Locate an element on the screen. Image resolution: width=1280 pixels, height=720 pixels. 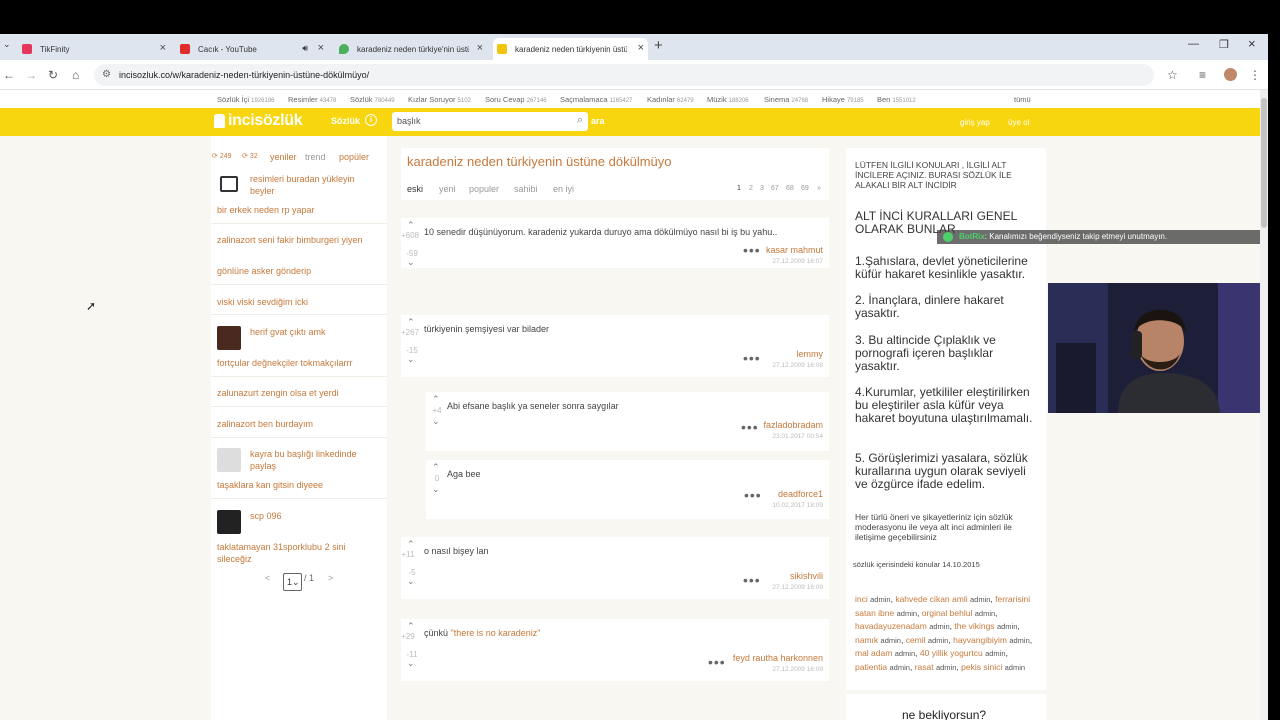
entry-author: fazladobradam is located at coordinates (793, 425).